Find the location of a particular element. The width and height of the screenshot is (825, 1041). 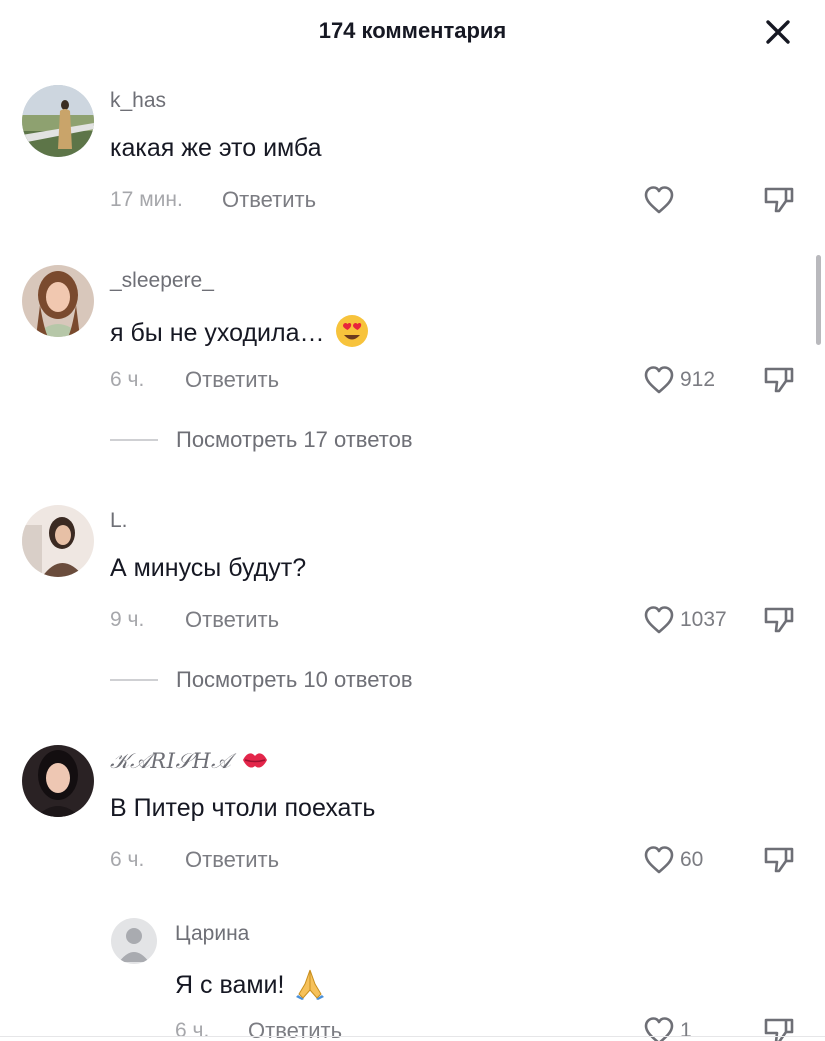

comments-count-title: 174 комментария is located at coordinates (412, 30).